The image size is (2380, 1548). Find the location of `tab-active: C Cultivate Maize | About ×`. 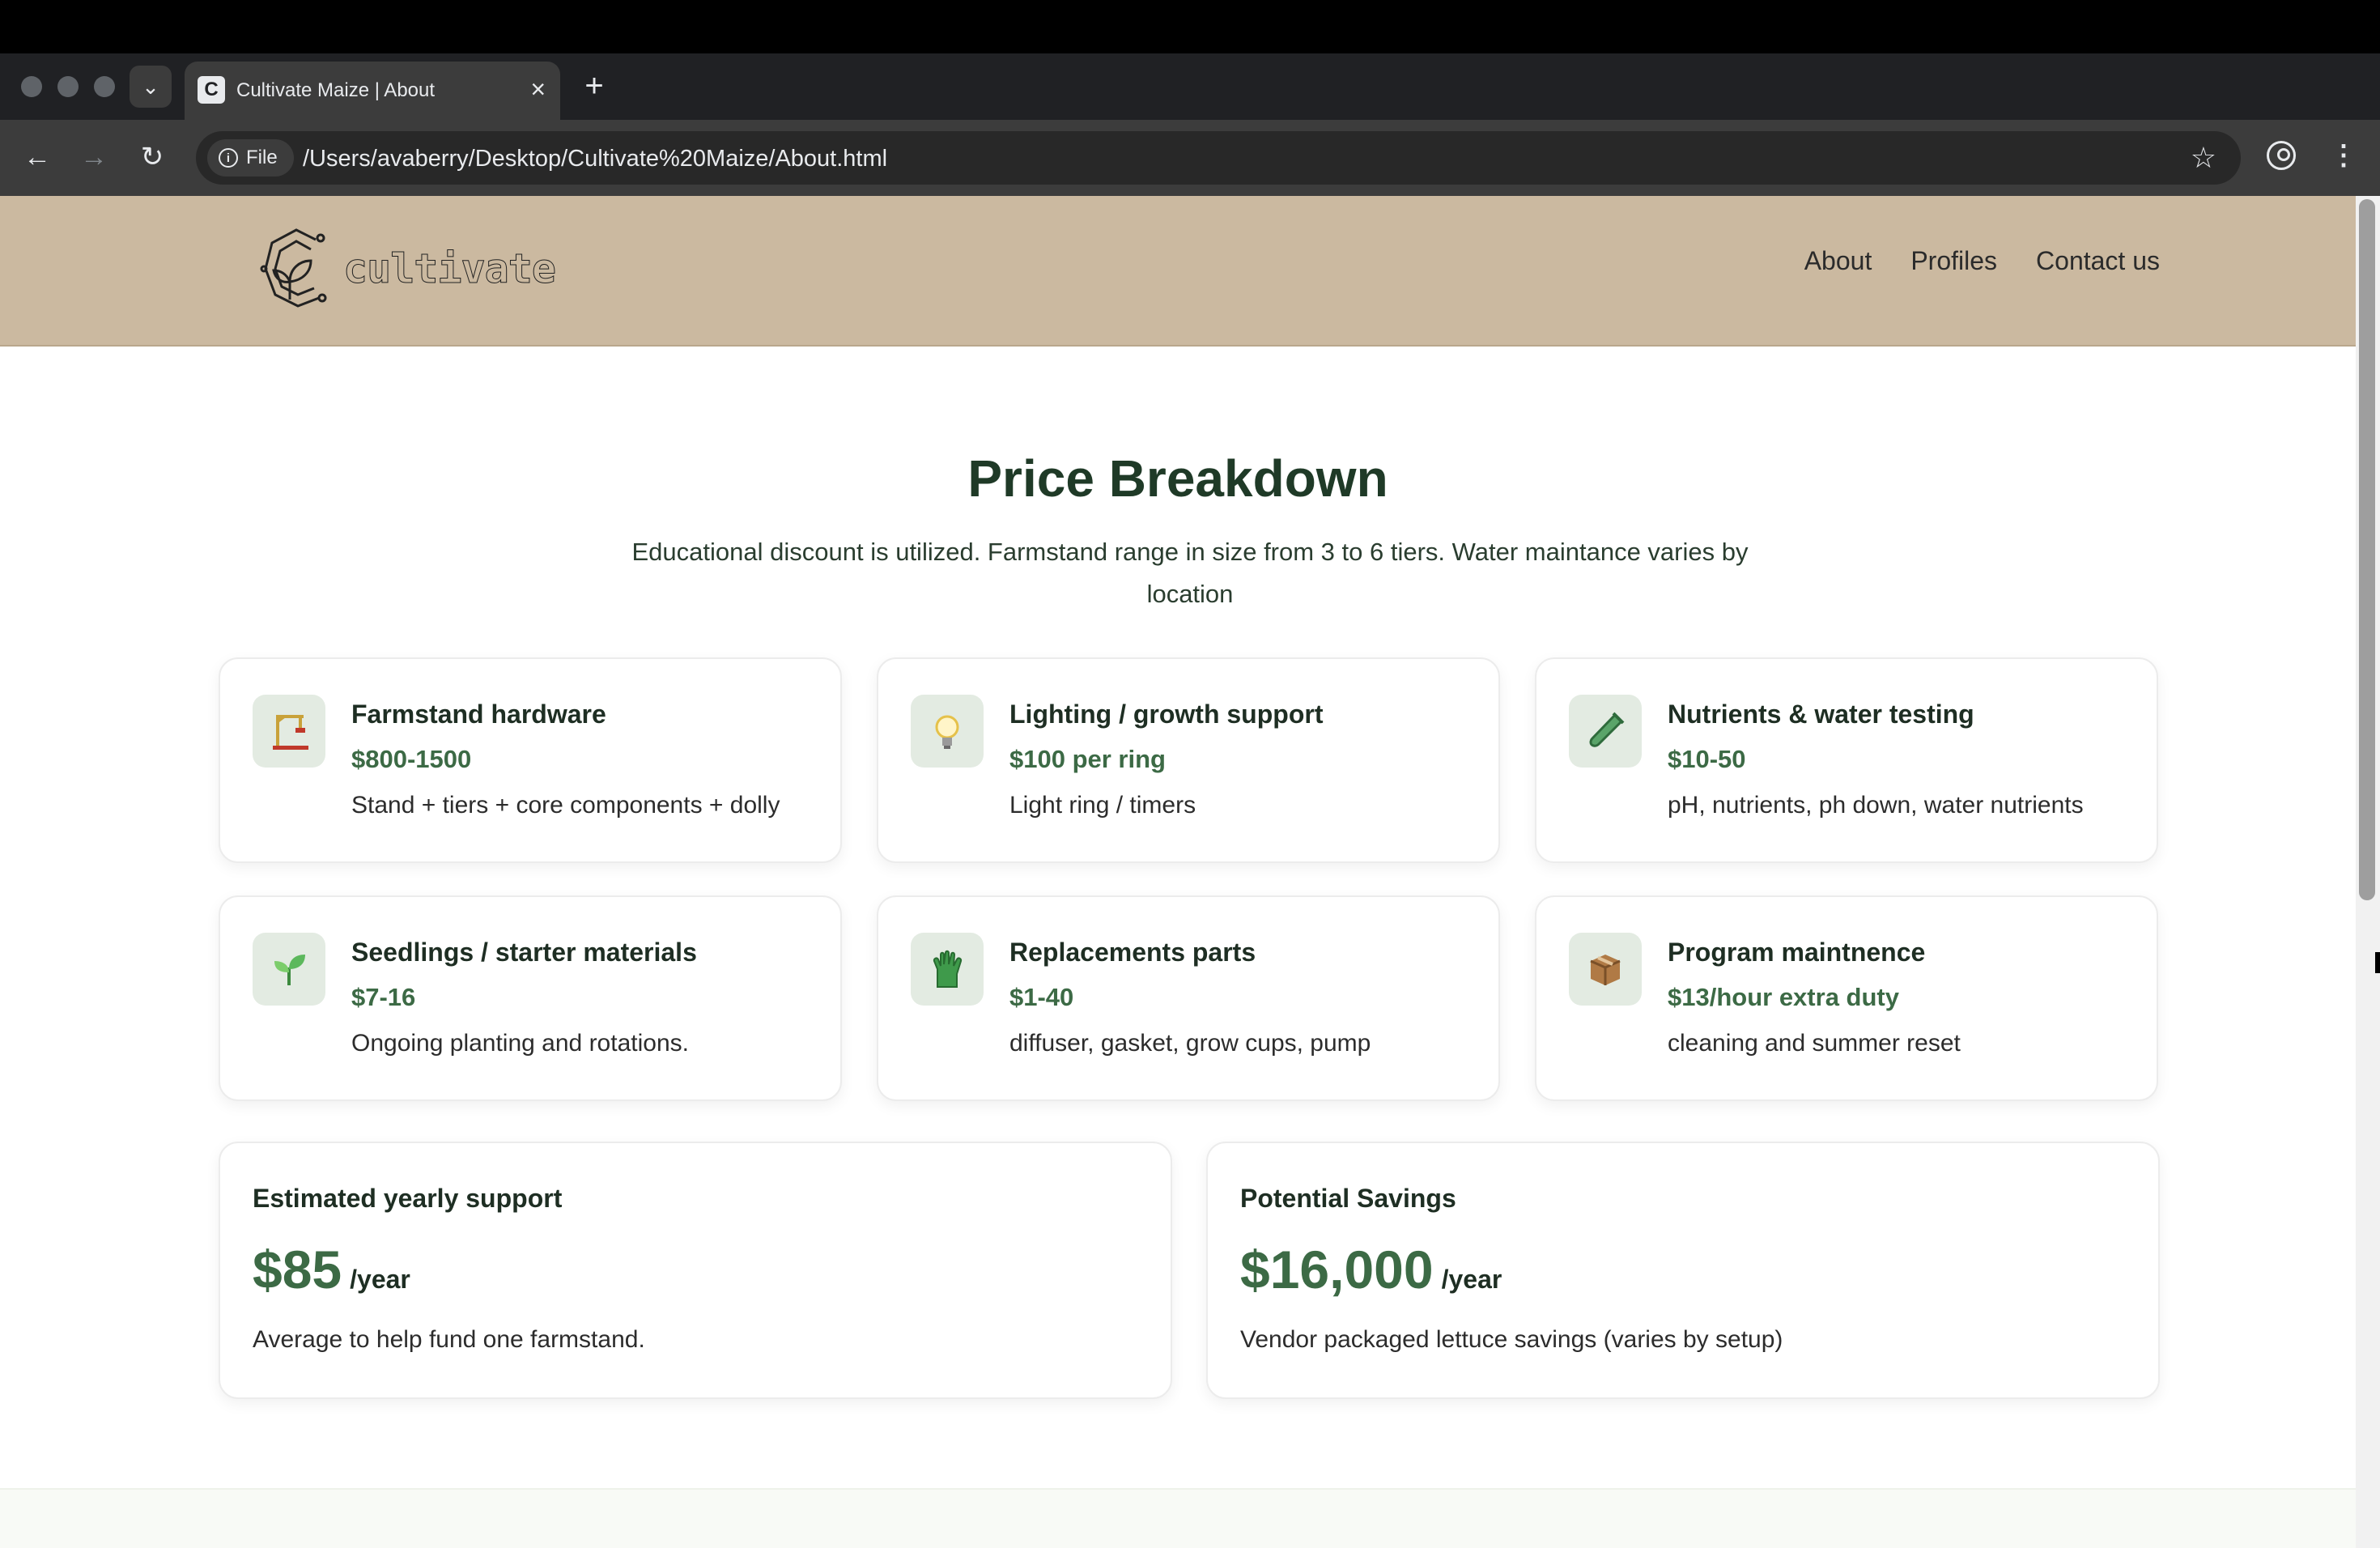

tab-active: C Cultivate Maize | About × is located at coordinates (373, 91).